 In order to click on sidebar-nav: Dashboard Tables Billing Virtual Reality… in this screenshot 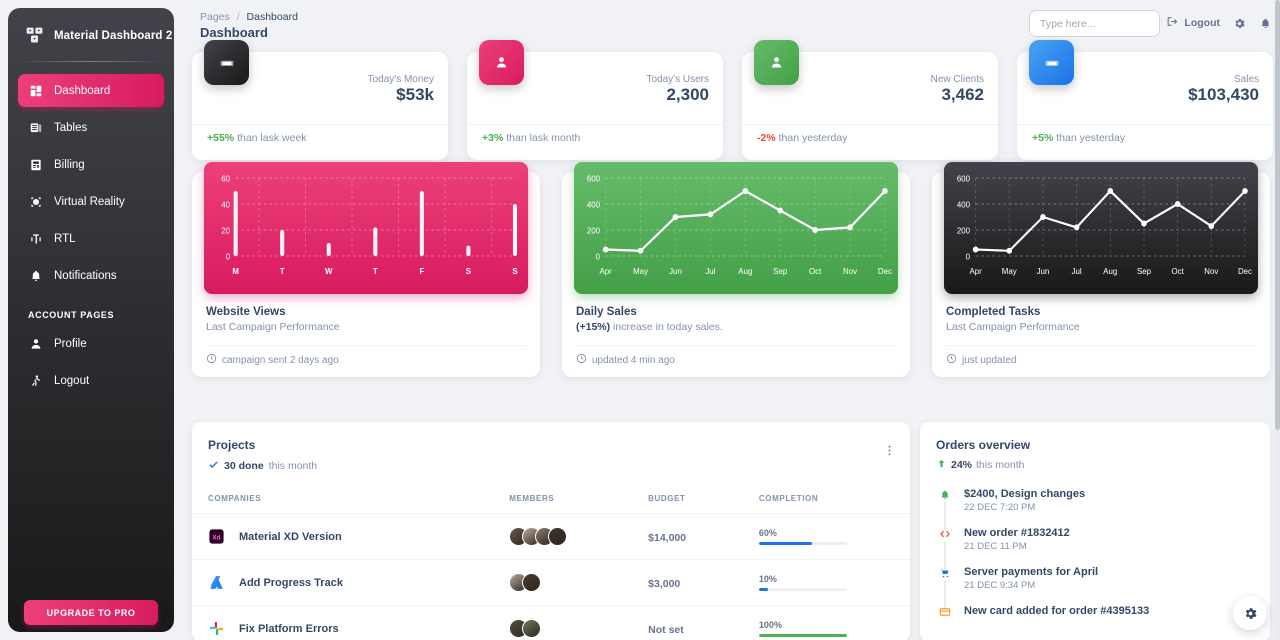, I will do `click(91, 235)`.